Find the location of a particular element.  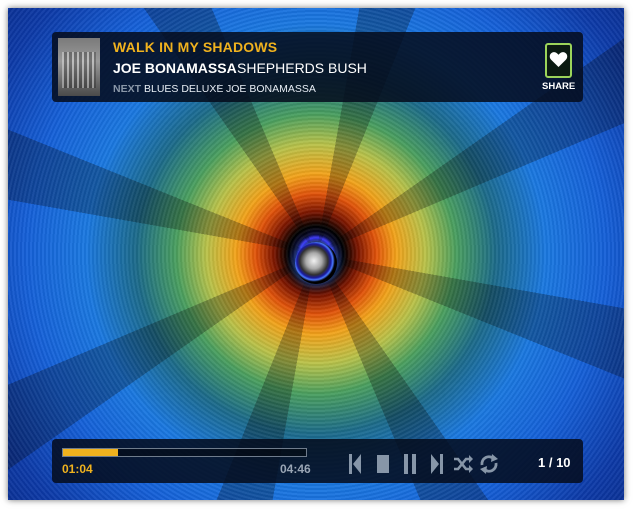

time-total: 04:46 is located at coordinates (295, 469).